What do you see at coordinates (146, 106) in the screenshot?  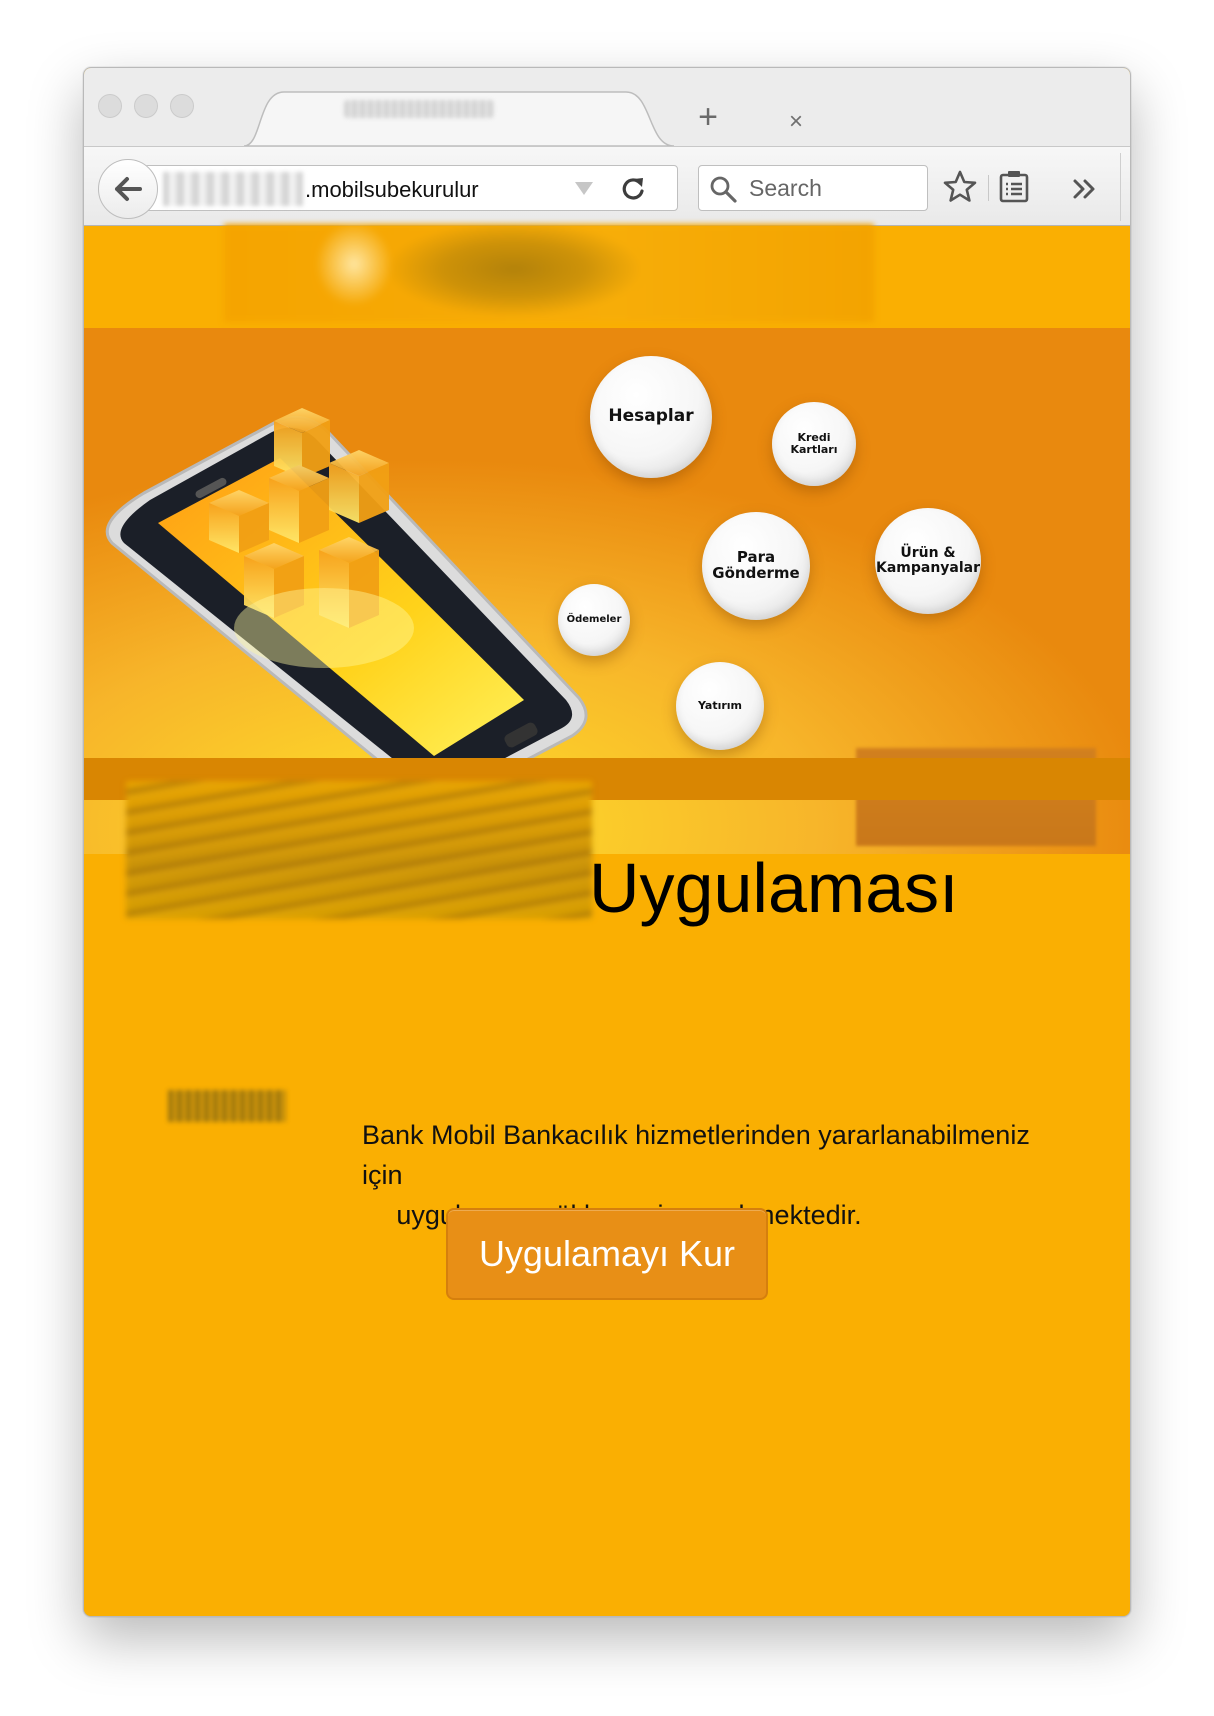 I see `window-minimize-button` at bounding box center [146, 106].